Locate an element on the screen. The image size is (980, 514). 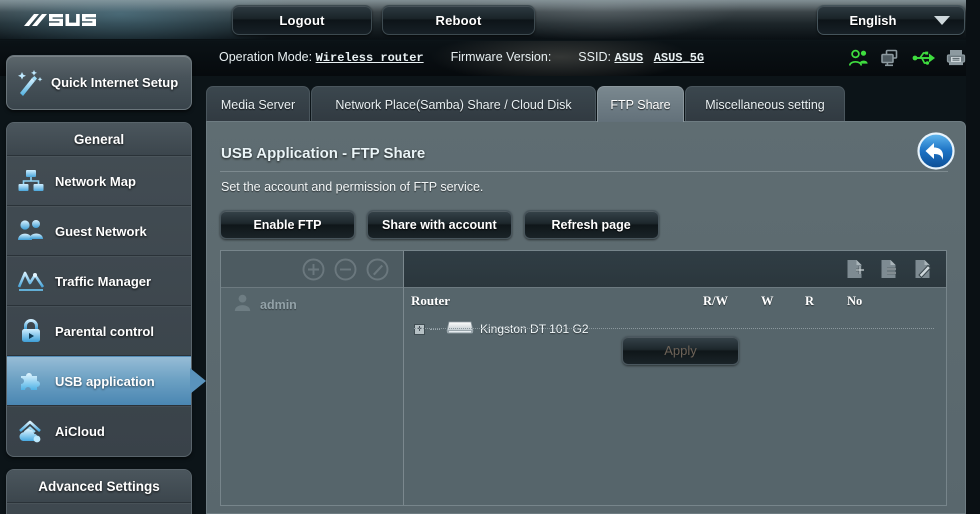
magic-wand-icon is located at coordinates (29, 83).